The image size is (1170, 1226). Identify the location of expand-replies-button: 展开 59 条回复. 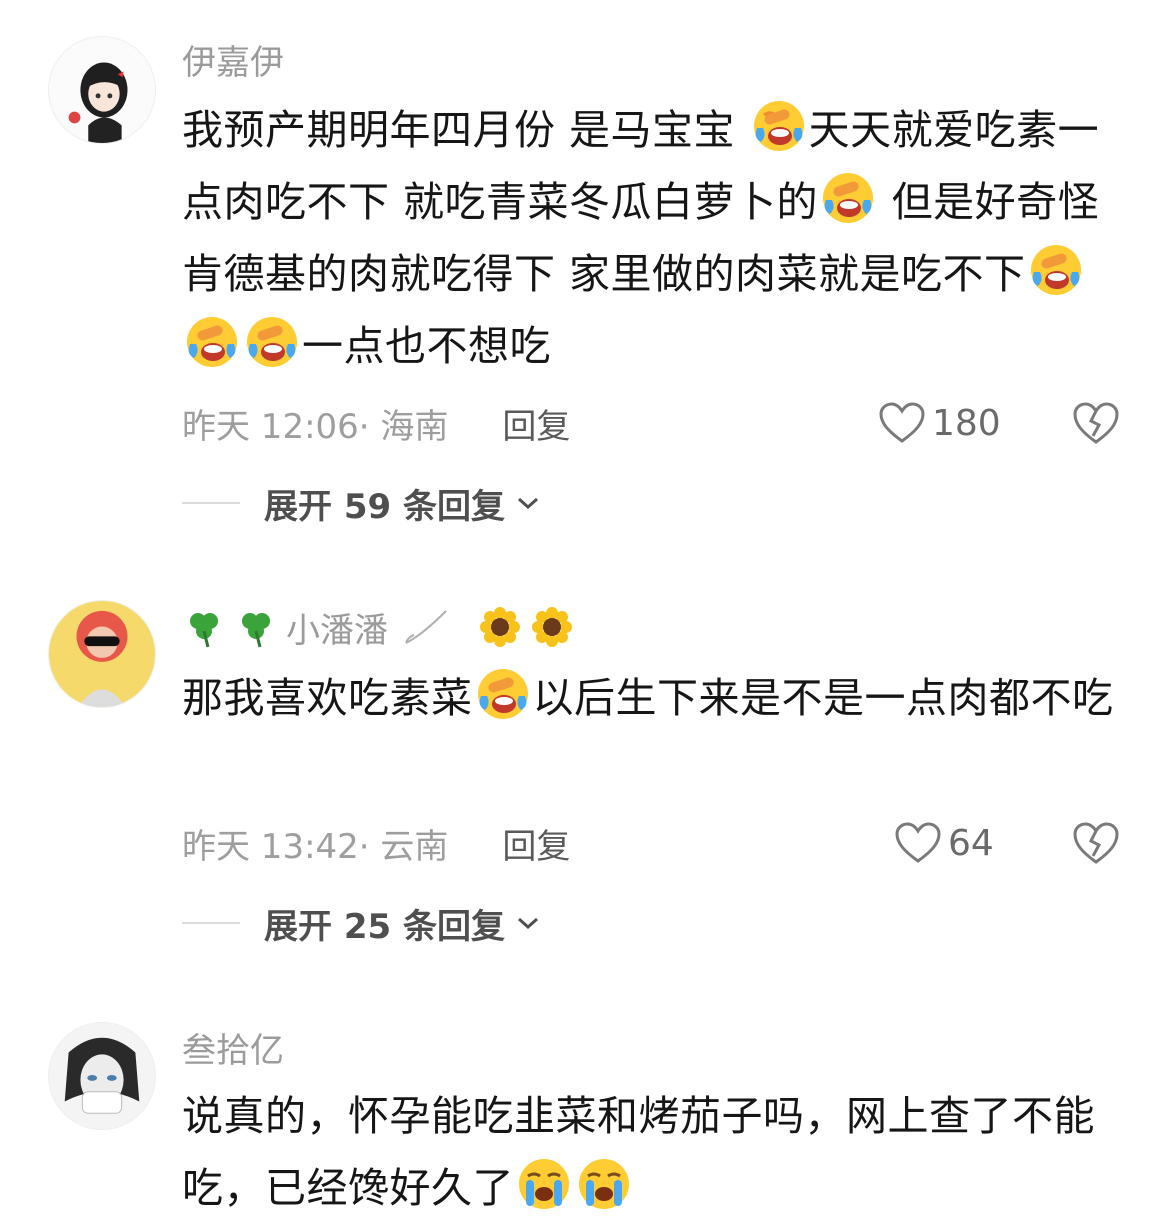
(361, 503).